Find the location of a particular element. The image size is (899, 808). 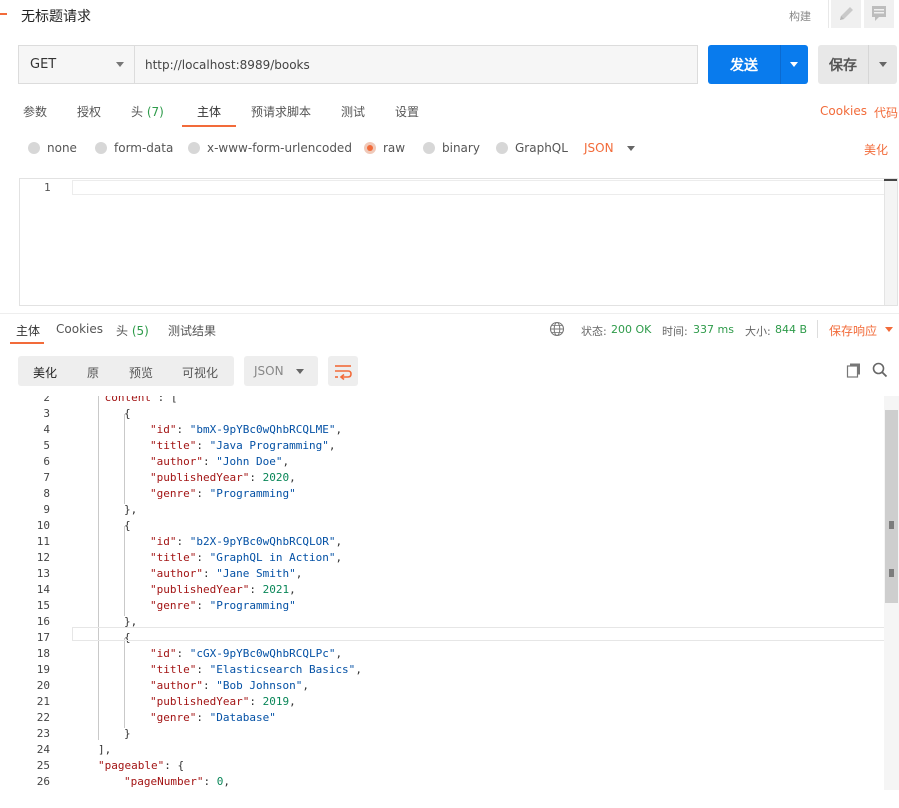

code-text: "author": "Jane Smith", is located at coordinates (226, 573).